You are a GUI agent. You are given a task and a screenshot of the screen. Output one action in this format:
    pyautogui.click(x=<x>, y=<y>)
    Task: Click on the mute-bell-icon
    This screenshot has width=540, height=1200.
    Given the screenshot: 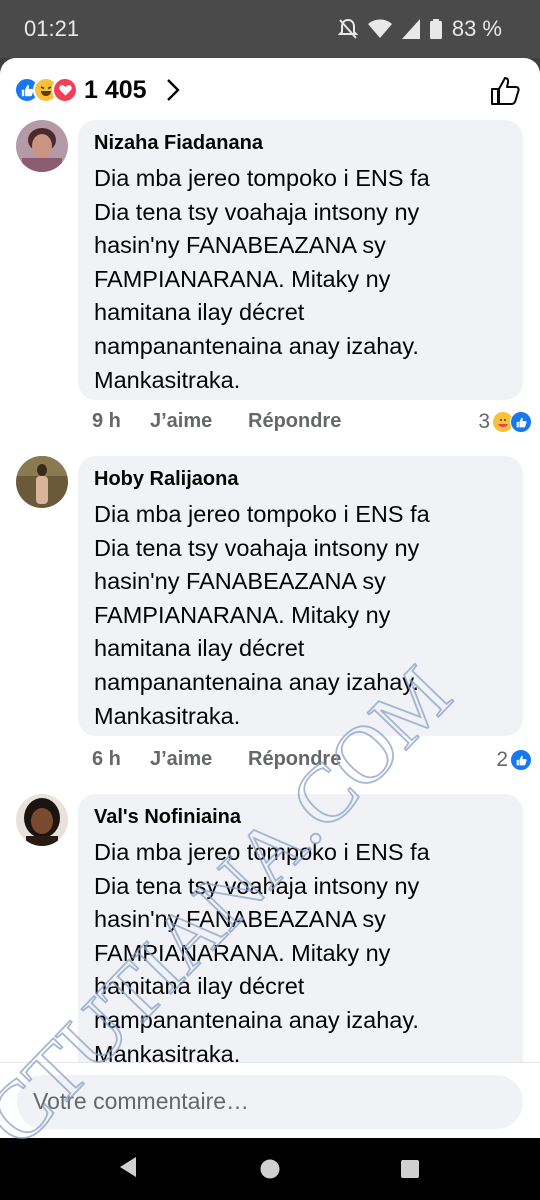 What is the action you would take?
    pyautogui.click(x=347, y=28)
    